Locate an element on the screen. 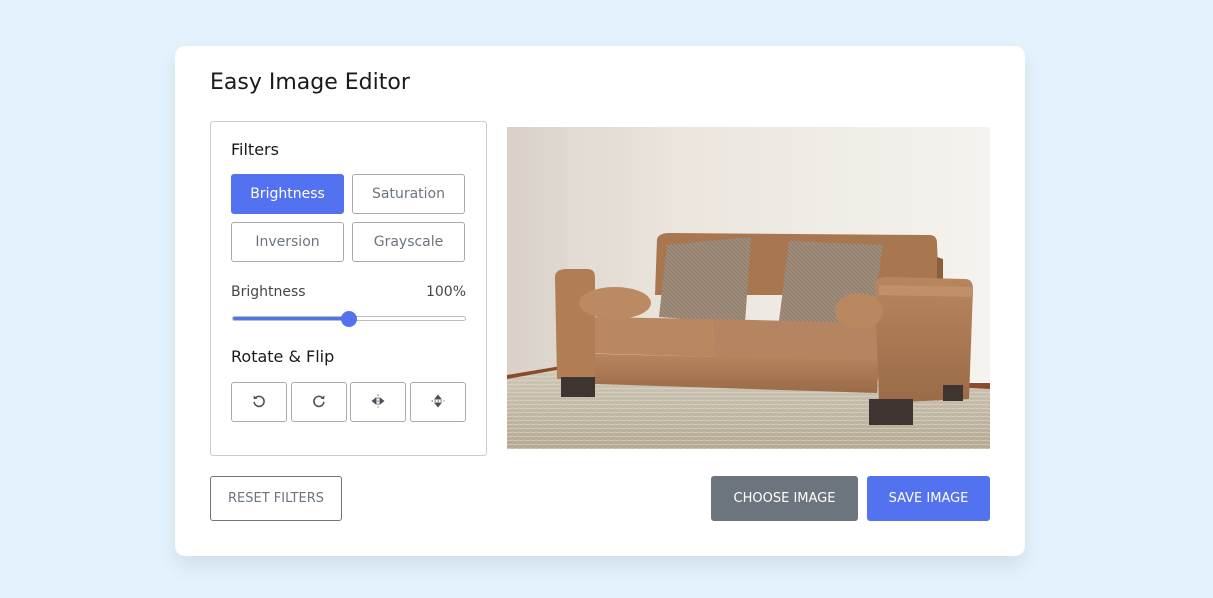  rotate-left-icon is located at coordinates (259, 402).